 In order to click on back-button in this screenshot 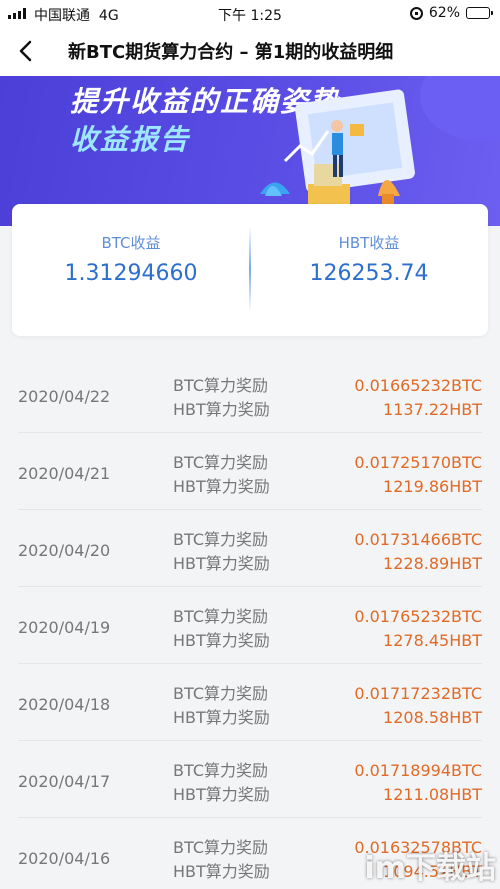, I will do `click(27, 51)`.